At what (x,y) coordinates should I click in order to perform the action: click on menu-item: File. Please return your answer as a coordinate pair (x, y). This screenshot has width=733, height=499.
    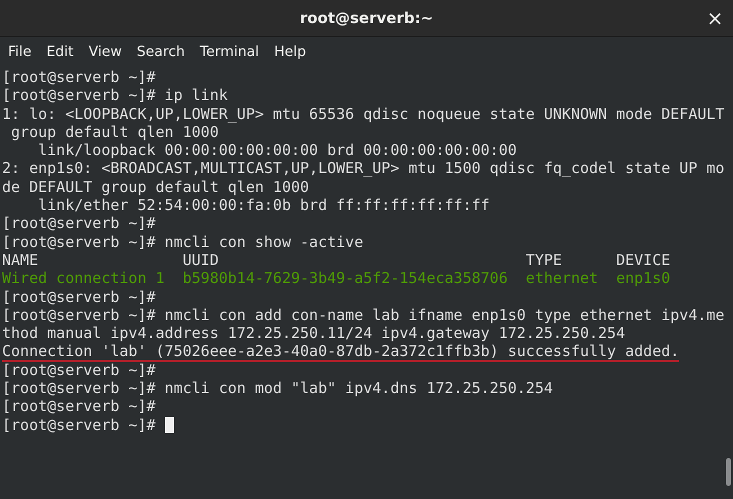
    Looking at the image, I should click on (20, 52).